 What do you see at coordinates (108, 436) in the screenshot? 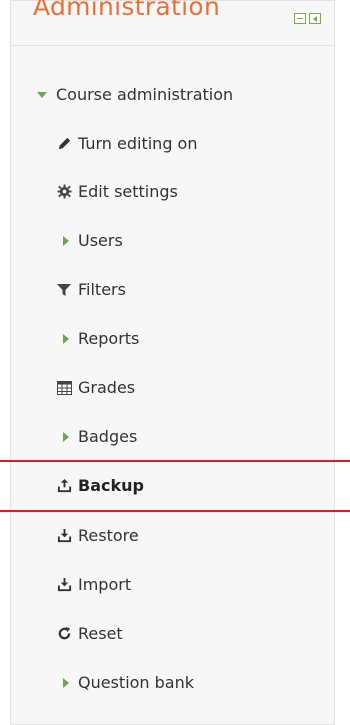
I see `badges-label: Badges` at bounding box center [108, 436].